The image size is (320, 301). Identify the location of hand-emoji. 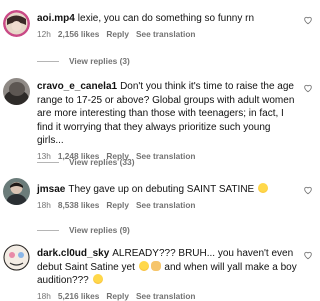
(155, 265).